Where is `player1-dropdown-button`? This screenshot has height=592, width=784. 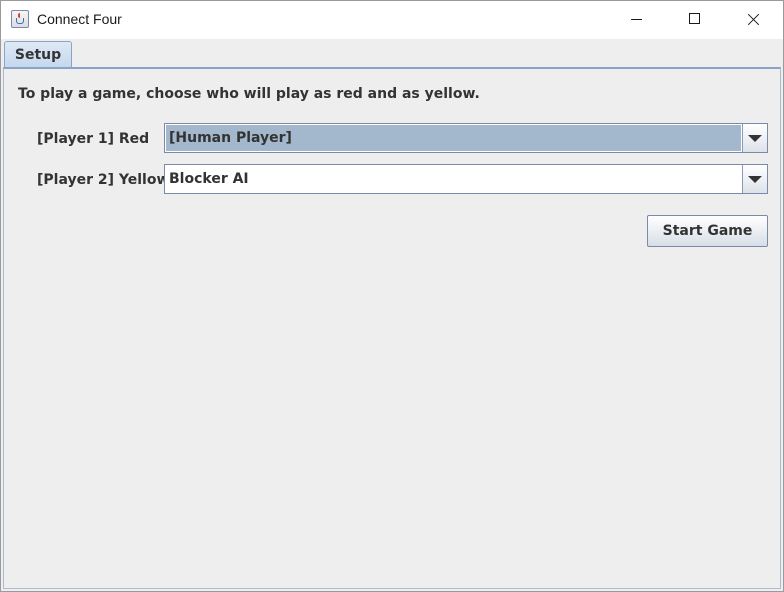
player1-dropdown-button is located at coordinates (754, 138).